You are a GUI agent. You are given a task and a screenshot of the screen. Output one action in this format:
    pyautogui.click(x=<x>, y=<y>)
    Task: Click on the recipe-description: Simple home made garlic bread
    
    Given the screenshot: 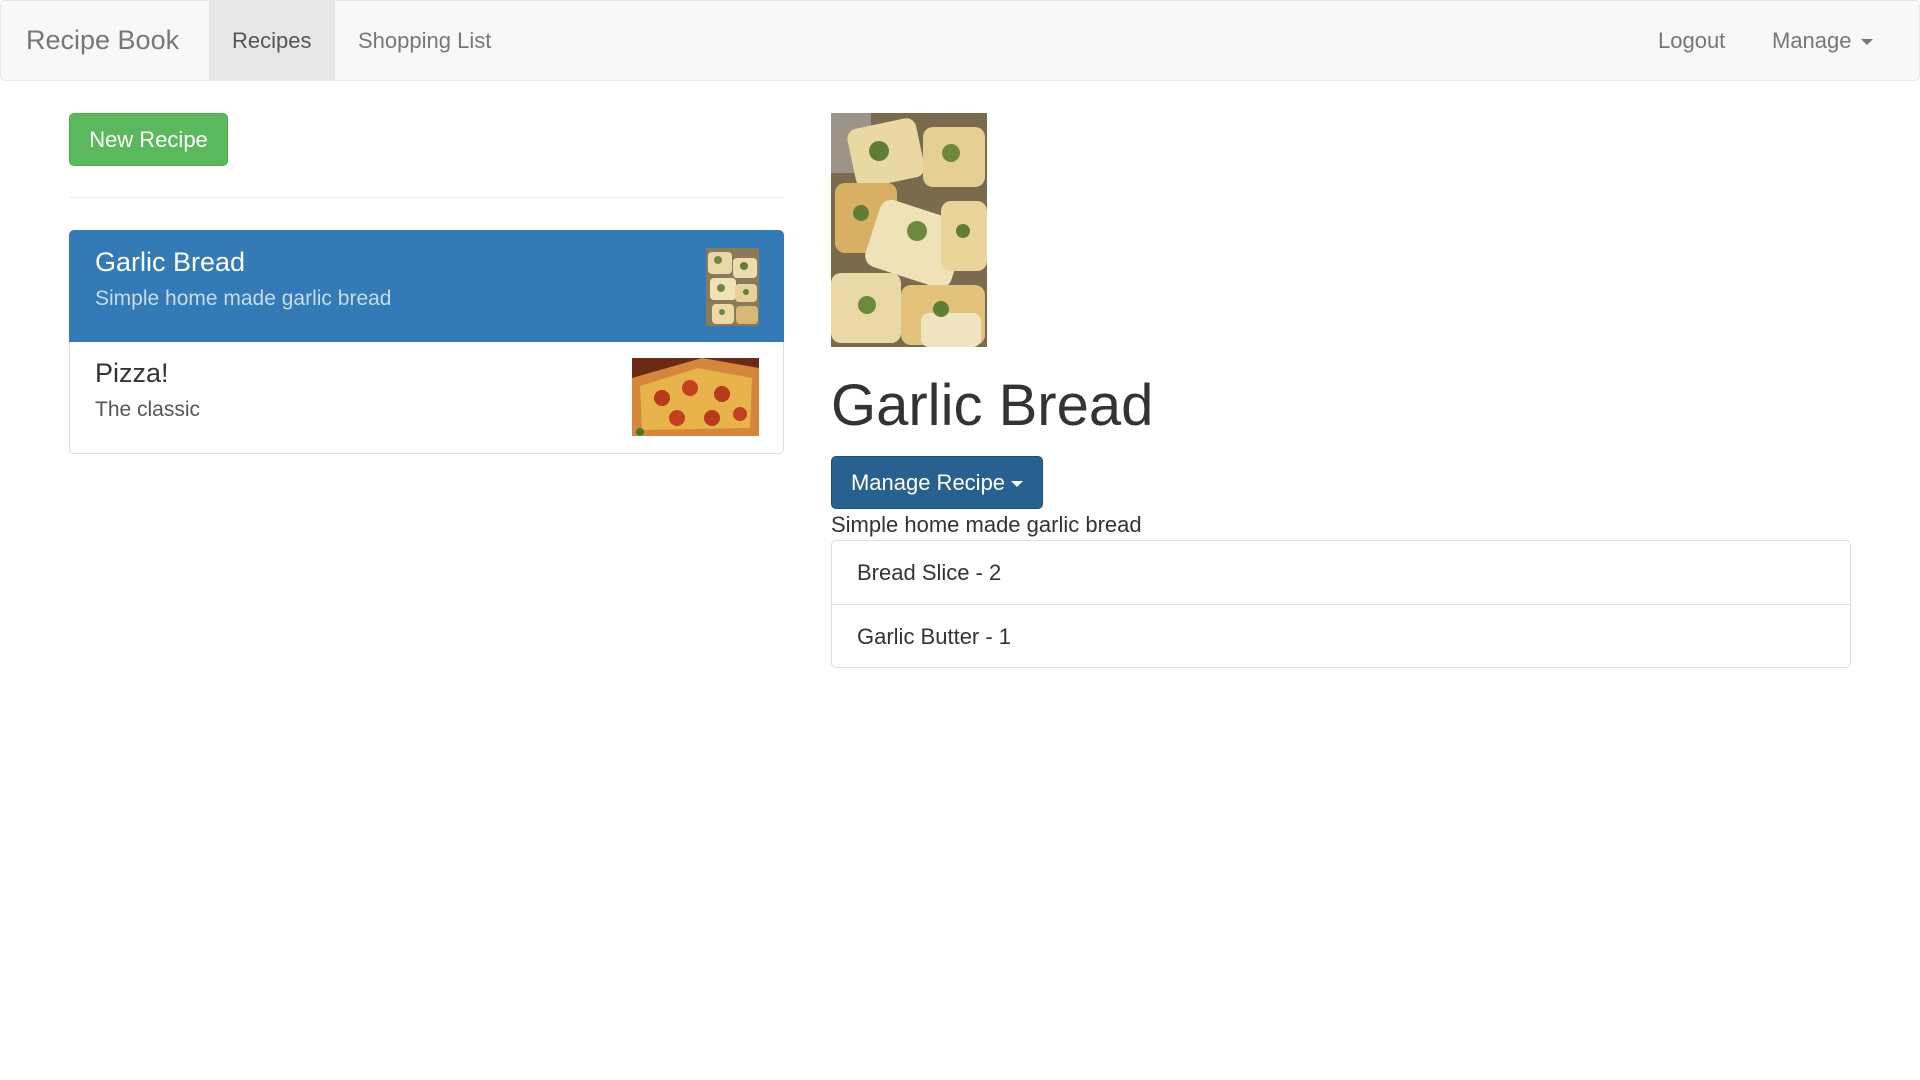 What is the action you would take?
    pyautogui.click(x=986, y=524)
    